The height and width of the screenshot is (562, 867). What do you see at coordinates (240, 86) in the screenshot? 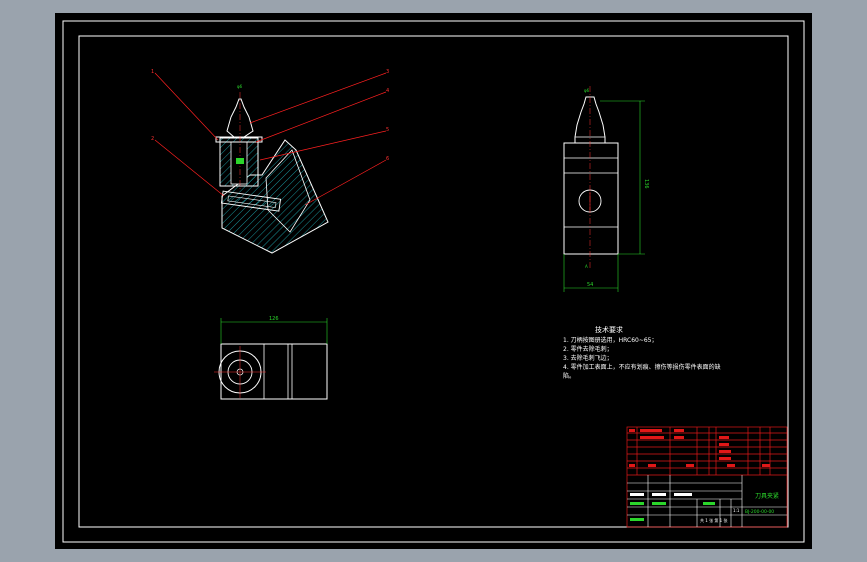
I see `tool-mark: φ6` at bounding box center [240, 86].